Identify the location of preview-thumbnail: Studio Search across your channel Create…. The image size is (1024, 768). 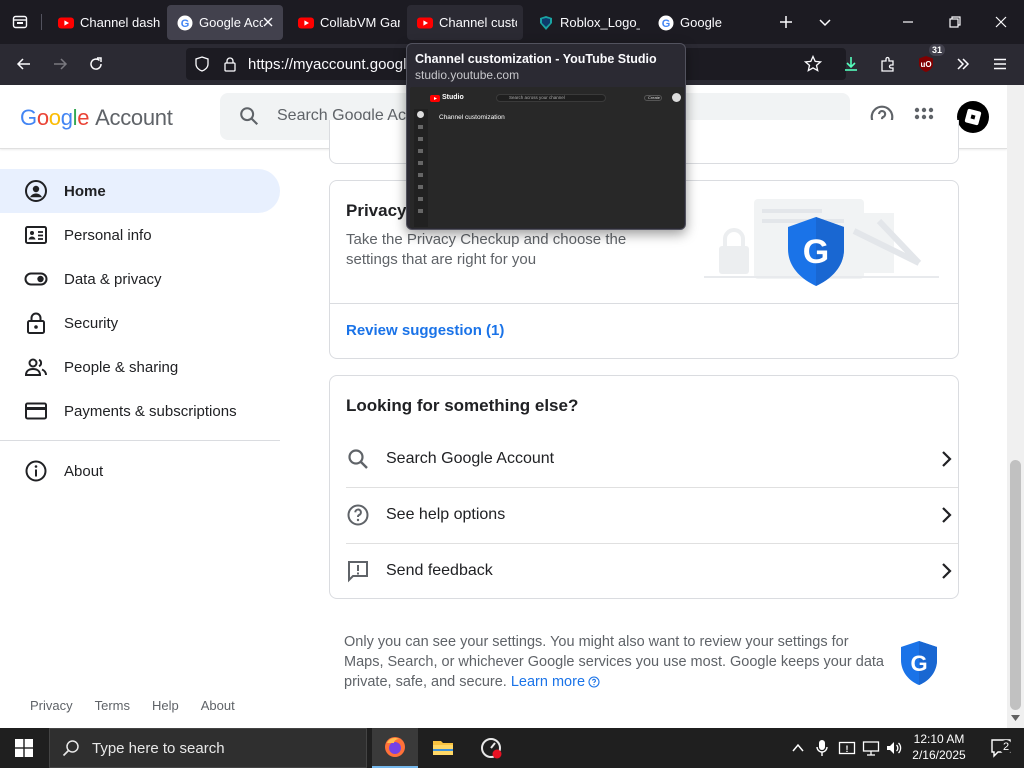
(547, 157).